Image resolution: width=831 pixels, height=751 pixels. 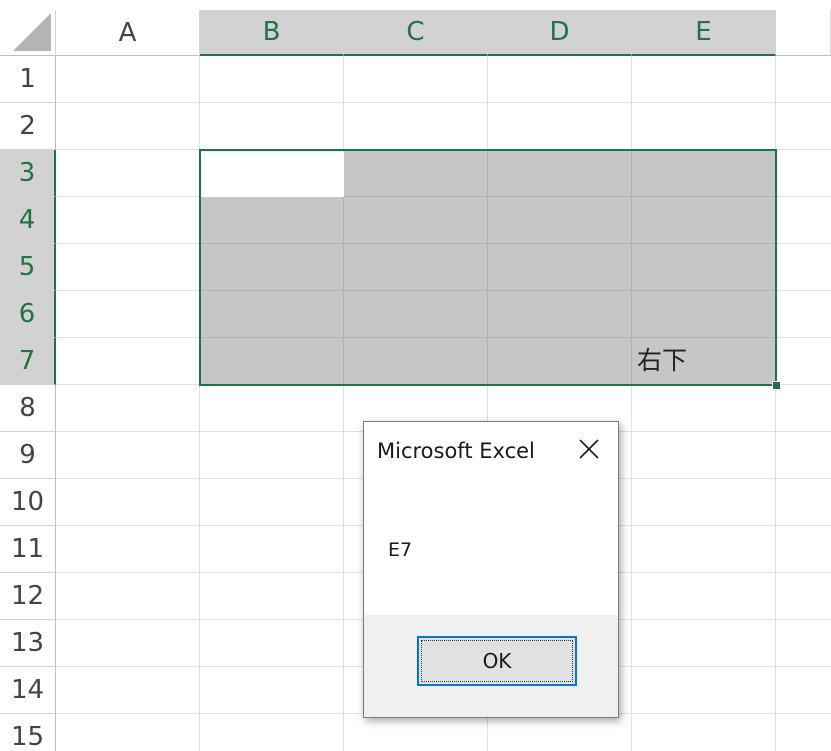 I want to click on row-header-11: 11, so click(x=28, y=549).